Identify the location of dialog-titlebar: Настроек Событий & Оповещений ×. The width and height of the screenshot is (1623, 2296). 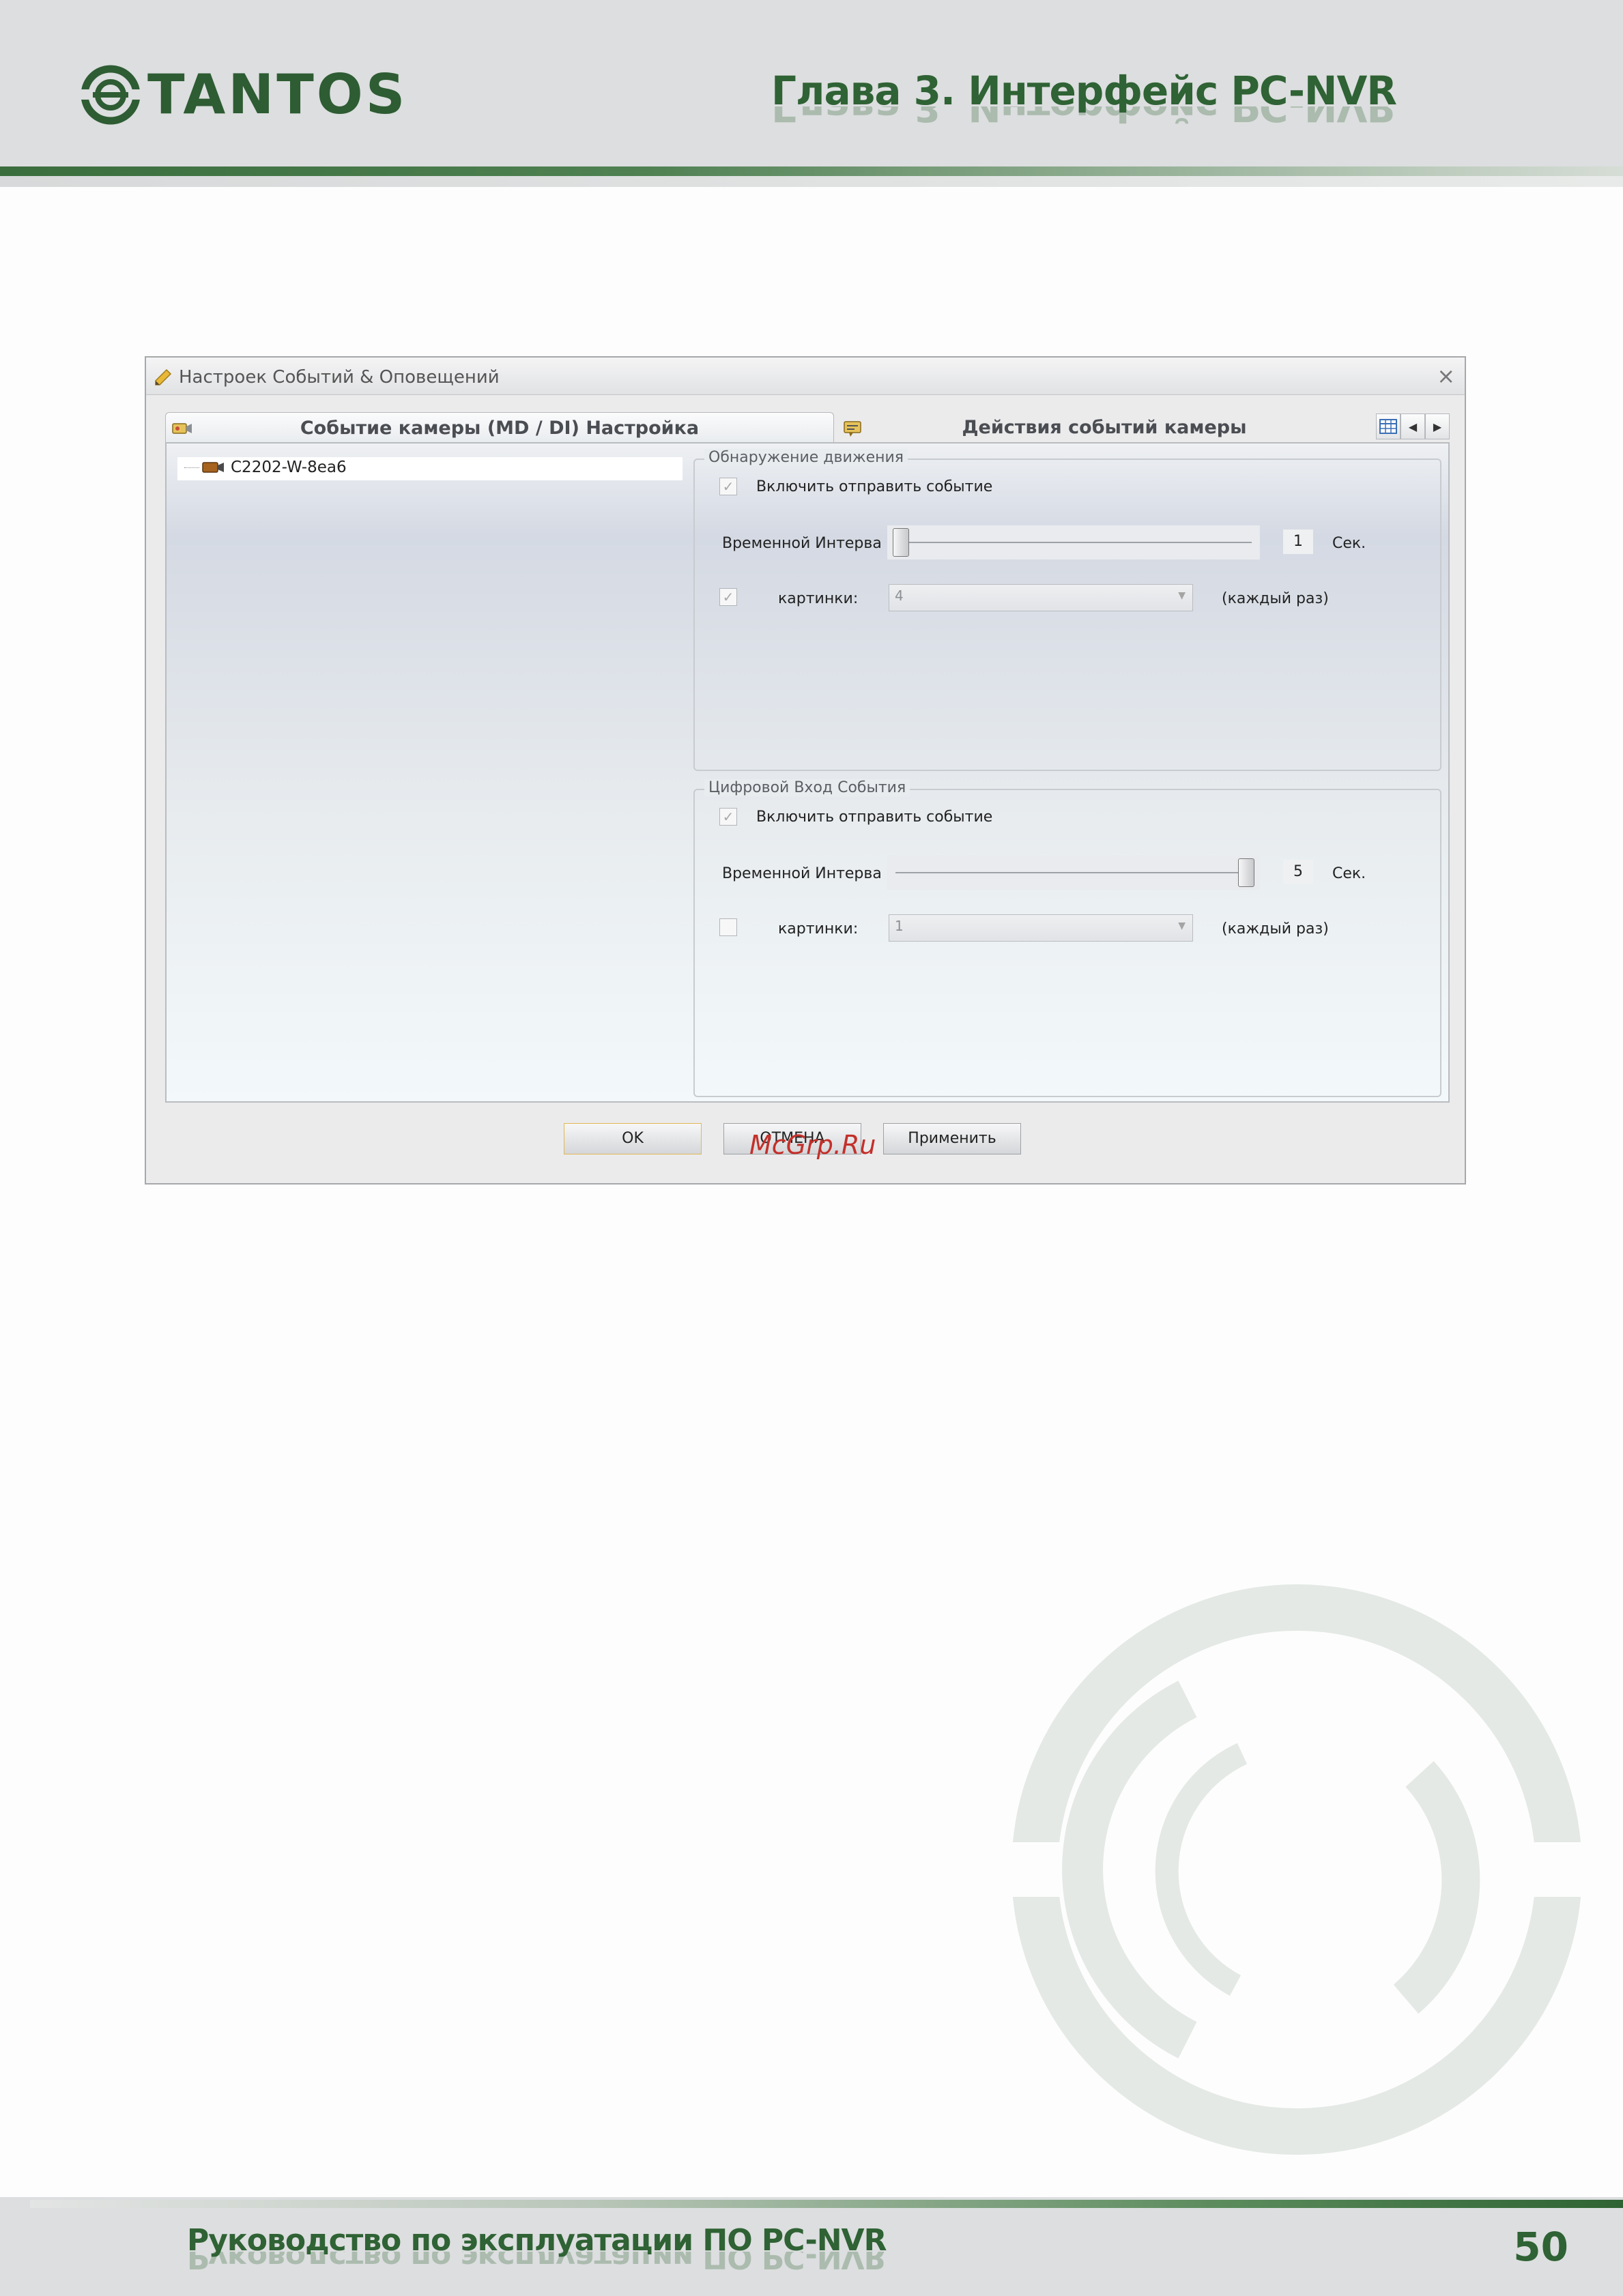
(805, 376).